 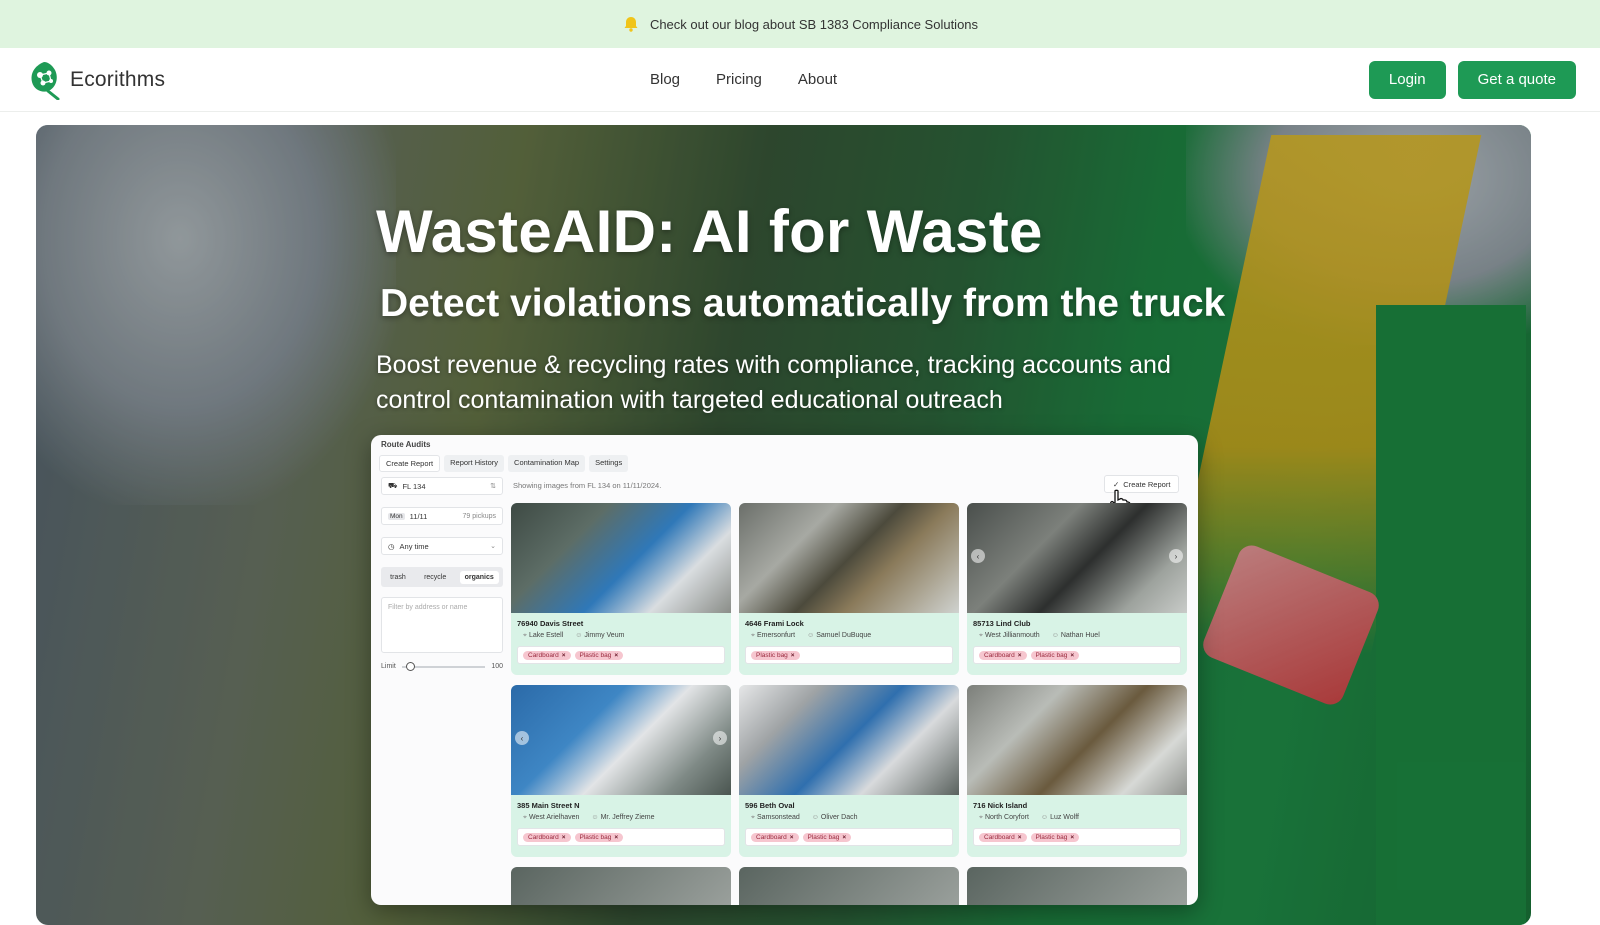 I want to click on card-city: West Arielhaven, so click(x=554, y=817).